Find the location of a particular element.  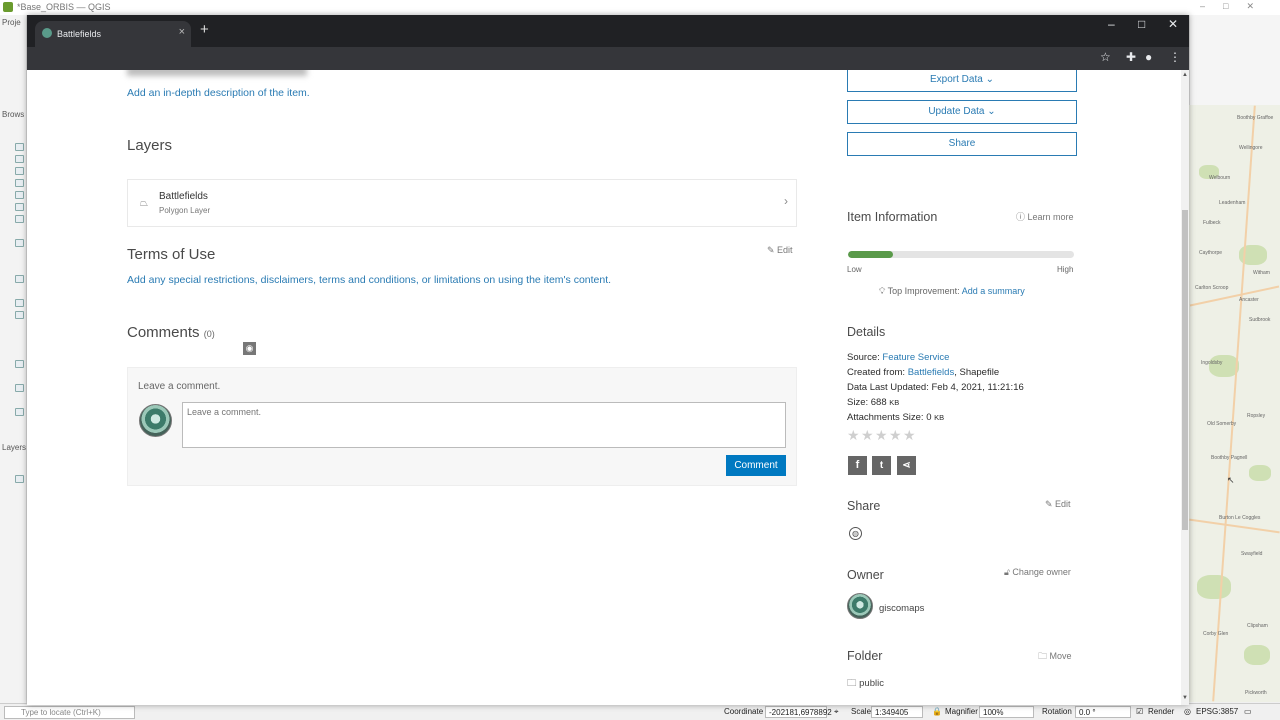

export-data-button: Export Data ⌄ is located at coordinates (962, 81).